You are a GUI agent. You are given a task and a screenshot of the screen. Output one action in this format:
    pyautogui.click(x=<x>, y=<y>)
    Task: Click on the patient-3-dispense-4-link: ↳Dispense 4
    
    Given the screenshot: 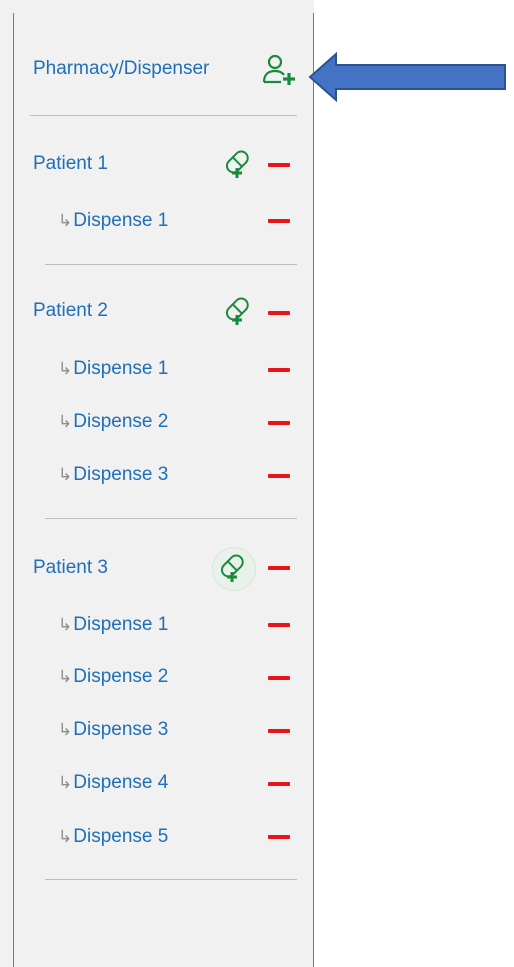 What is the action you would take?
    pyautogui.click(x=113, y=783)
    